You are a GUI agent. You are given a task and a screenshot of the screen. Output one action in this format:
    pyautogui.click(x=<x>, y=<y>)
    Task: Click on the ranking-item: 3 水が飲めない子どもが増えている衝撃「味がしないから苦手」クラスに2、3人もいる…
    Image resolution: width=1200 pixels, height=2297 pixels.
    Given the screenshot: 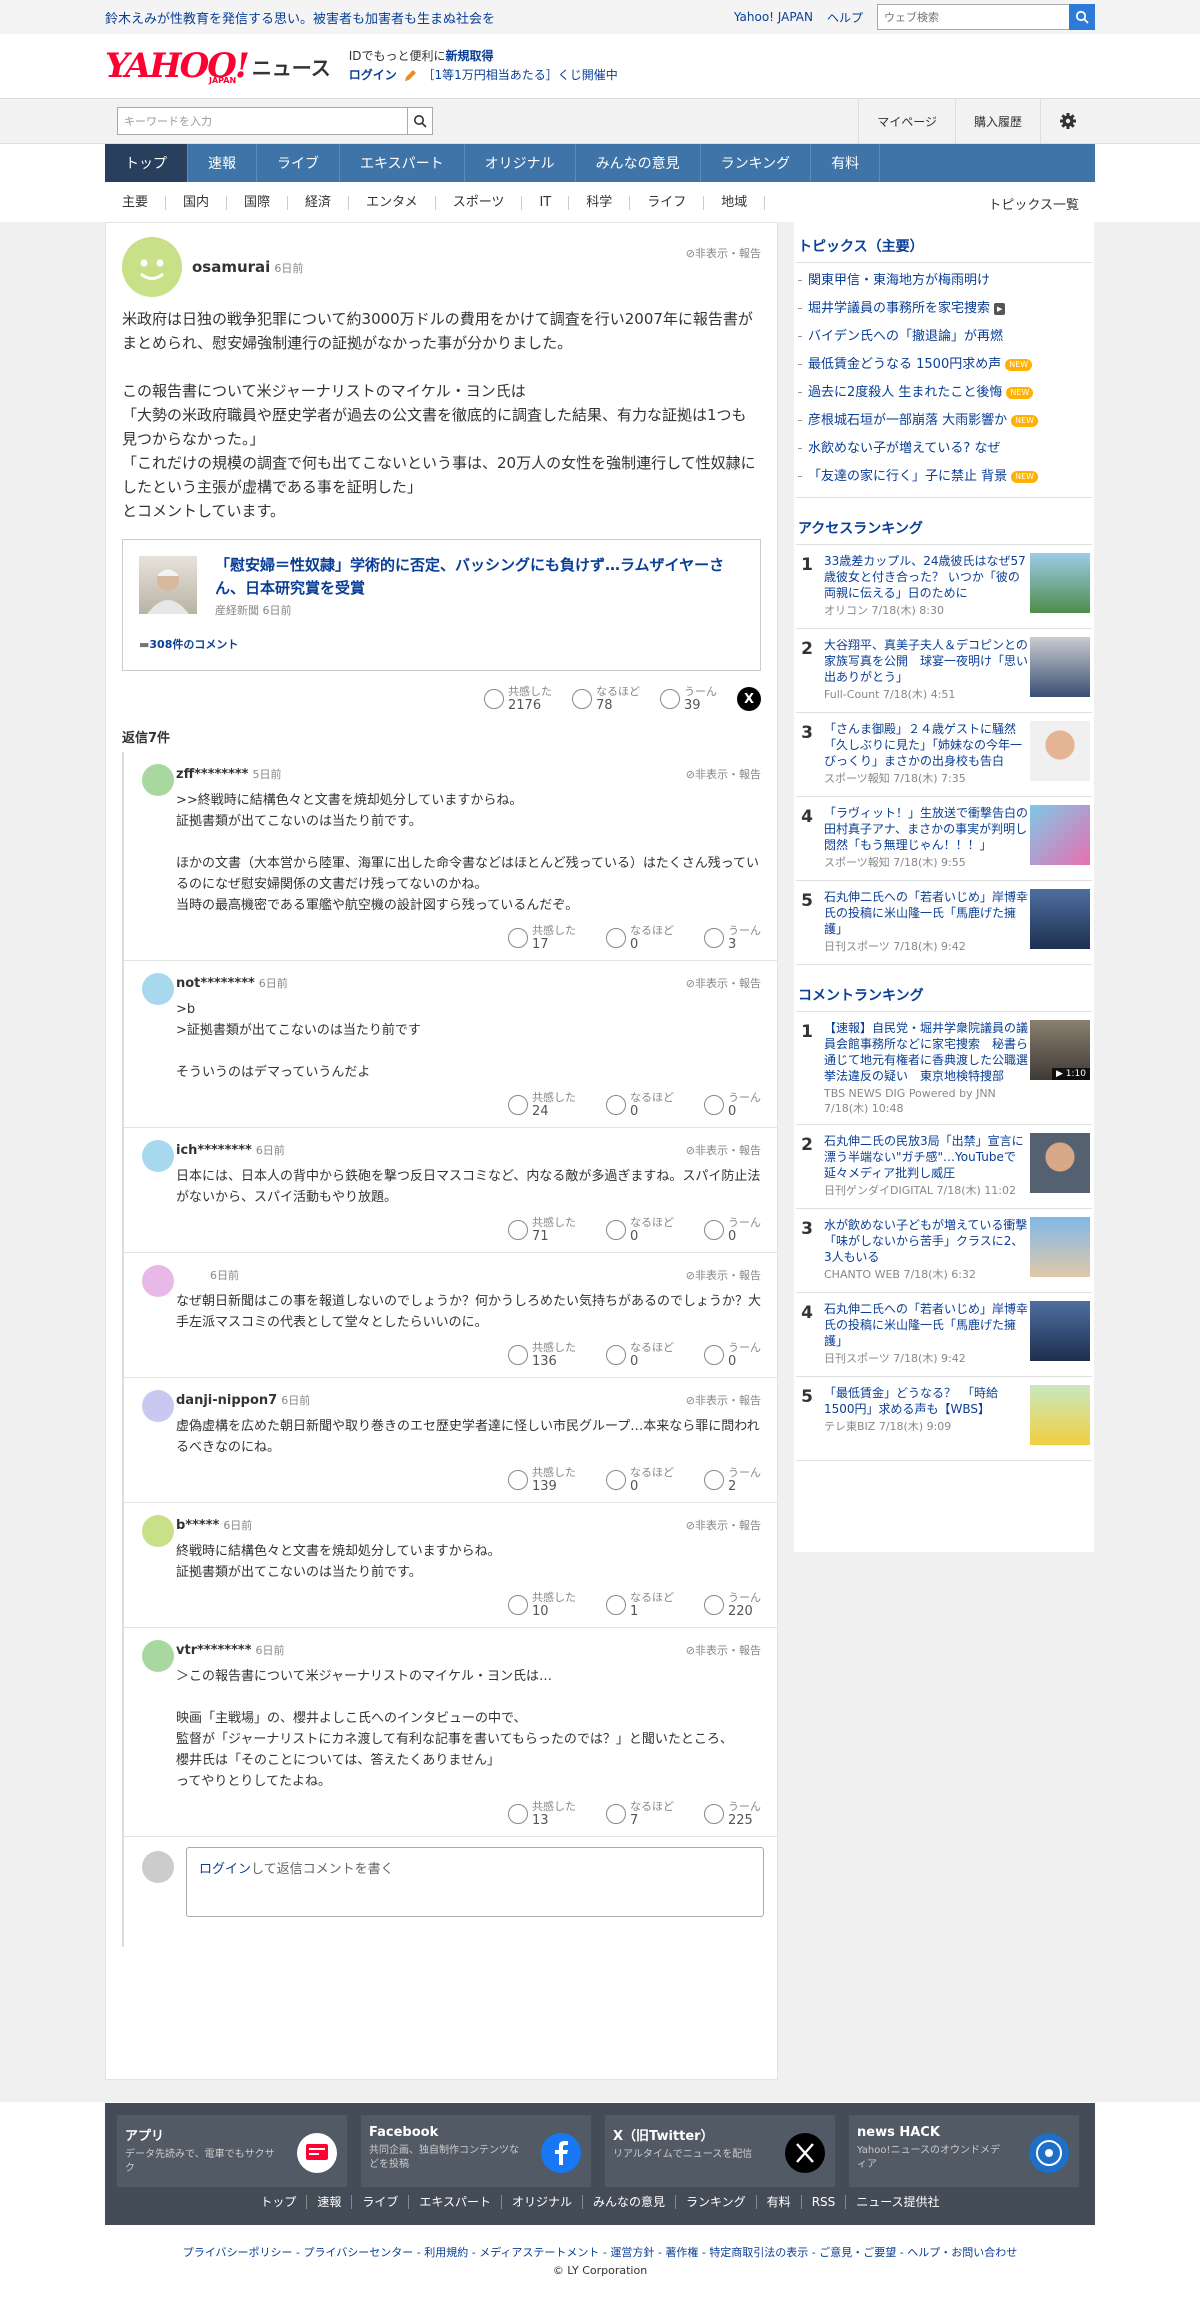 What is the action you would take?
    pyautogui.click(x=944, y=1251)
    